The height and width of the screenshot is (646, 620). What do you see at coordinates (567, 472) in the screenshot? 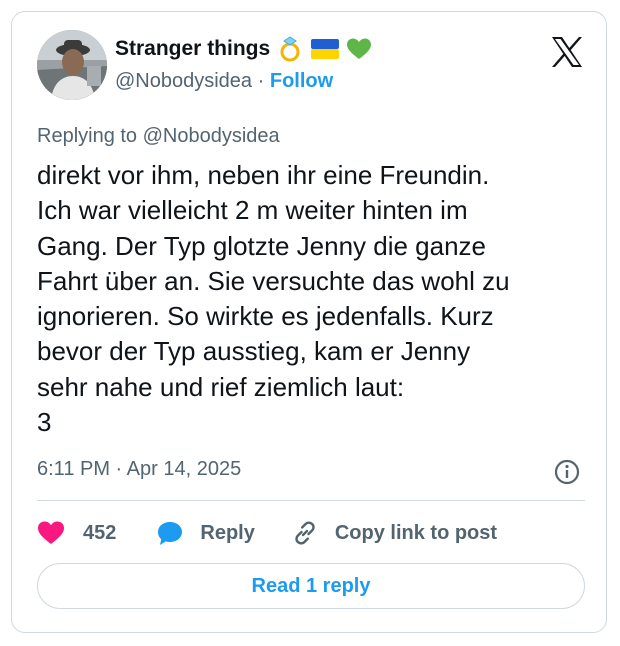
I see `info-icon` at bounding box center [567, 472].